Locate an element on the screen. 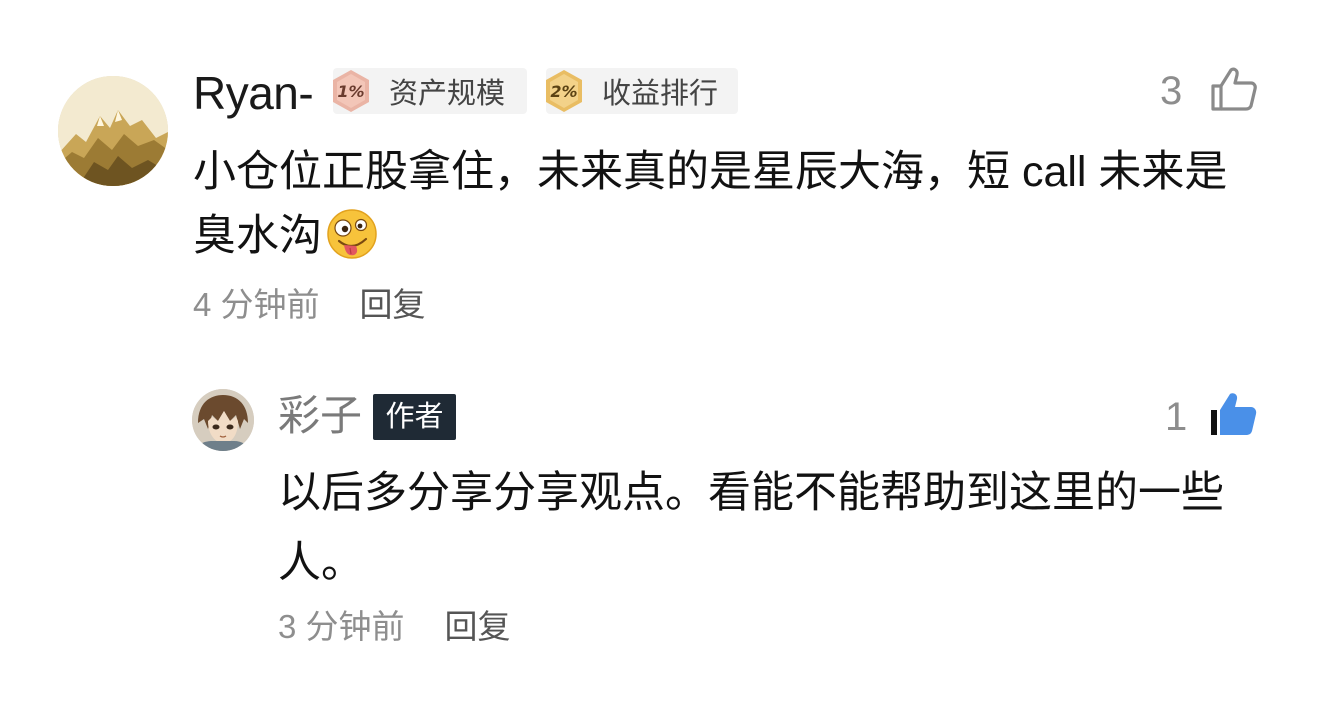  username: 彩子 is located at coordinates (320, 416).